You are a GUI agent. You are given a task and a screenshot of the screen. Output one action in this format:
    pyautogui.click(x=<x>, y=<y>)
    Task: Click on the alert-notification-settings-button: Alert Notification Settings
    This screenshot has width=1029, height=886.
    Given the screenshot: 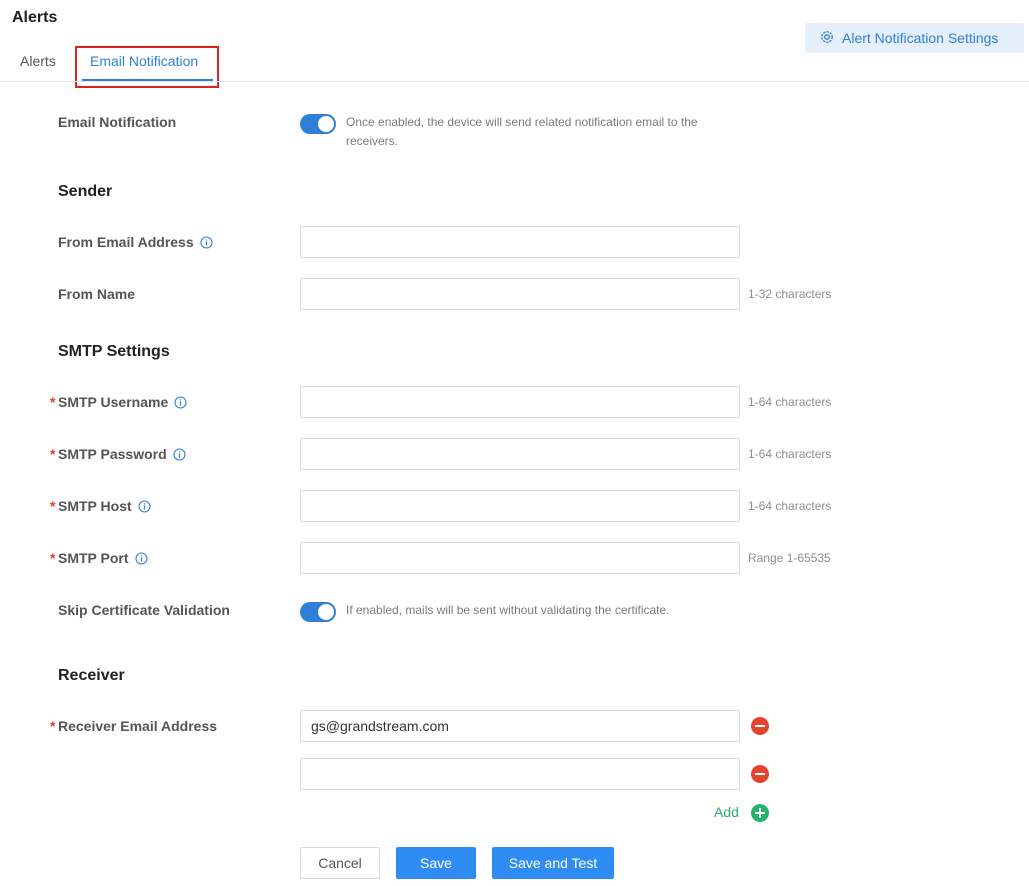 What is the action you would take?
    pyautogui.click(x=914, y=38)
    